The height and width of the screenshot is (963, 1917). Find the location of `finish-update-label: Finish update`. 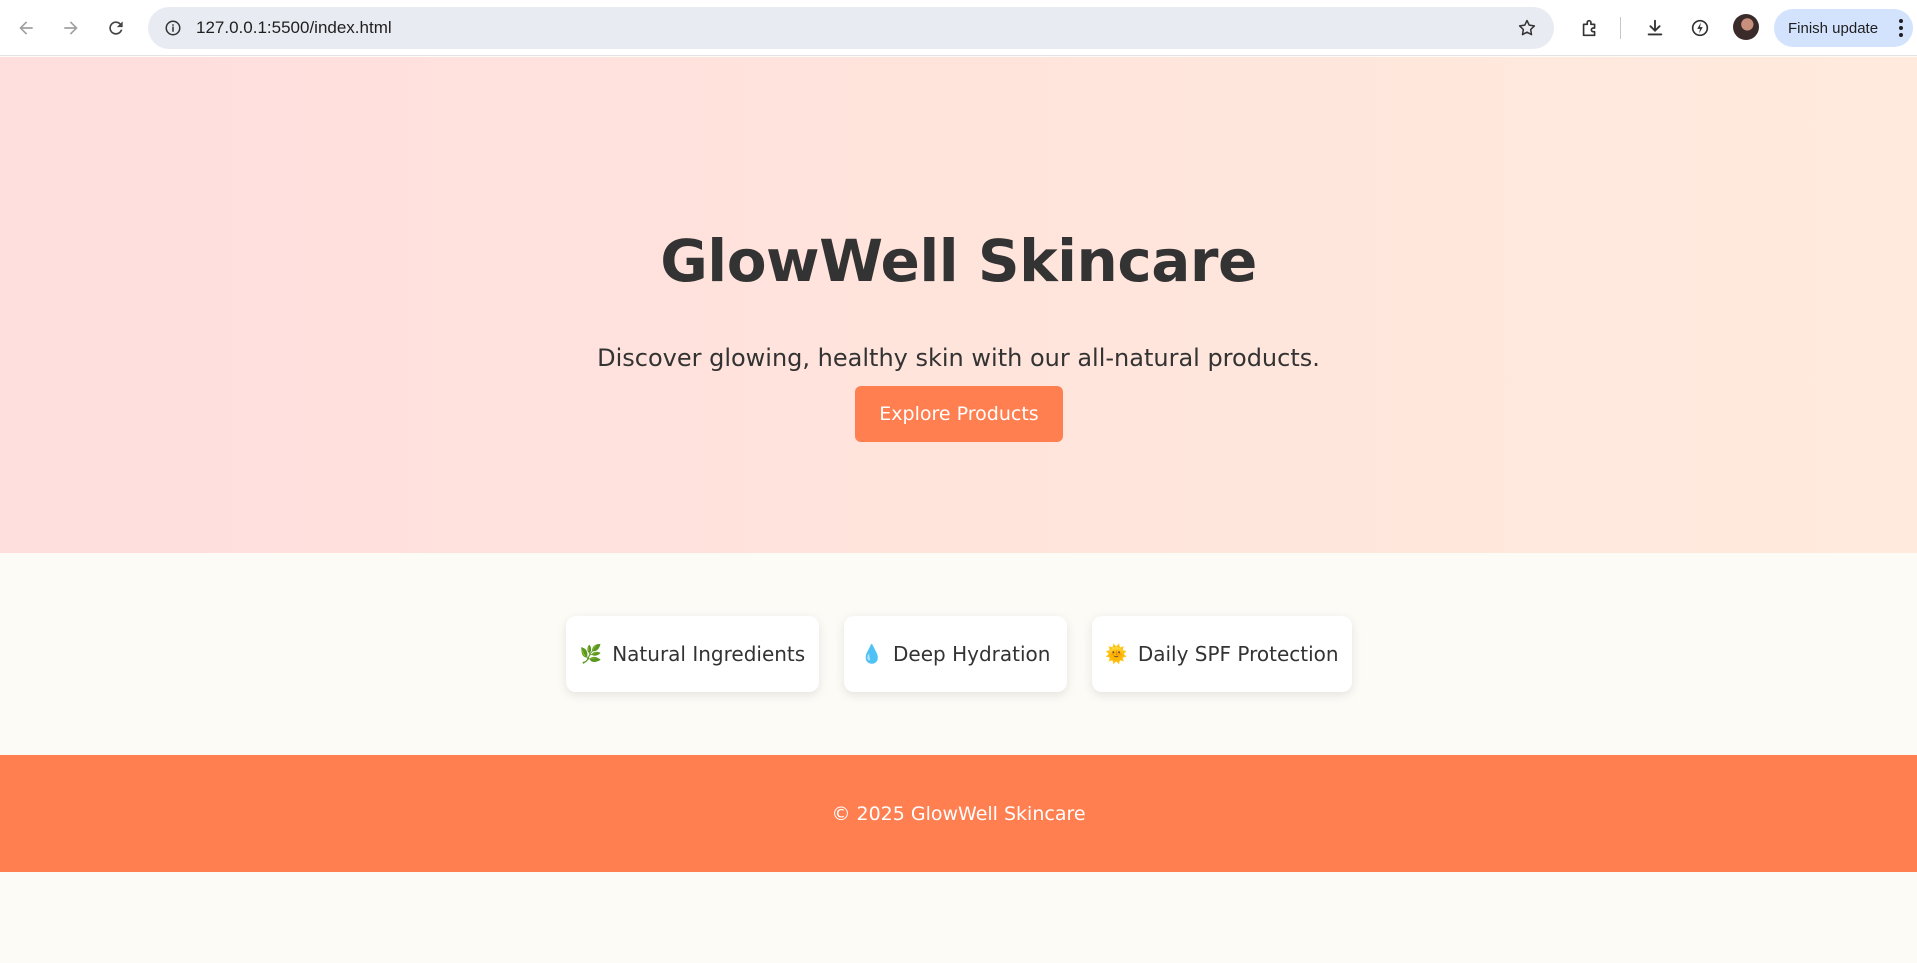

finish-update-label: Finish update is located at coordinates (1833, 28).